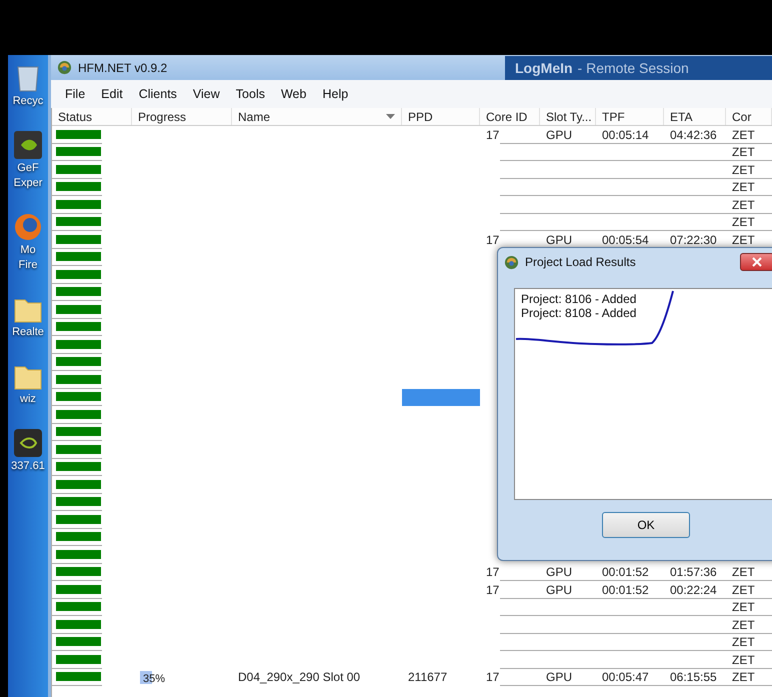 The height and width of the screenshot is (697, 772). What do you see at coordinates (28, 101) in the screenshot?
I see `desktop-icon-label: Recyc` at bounding box center [28, 101].